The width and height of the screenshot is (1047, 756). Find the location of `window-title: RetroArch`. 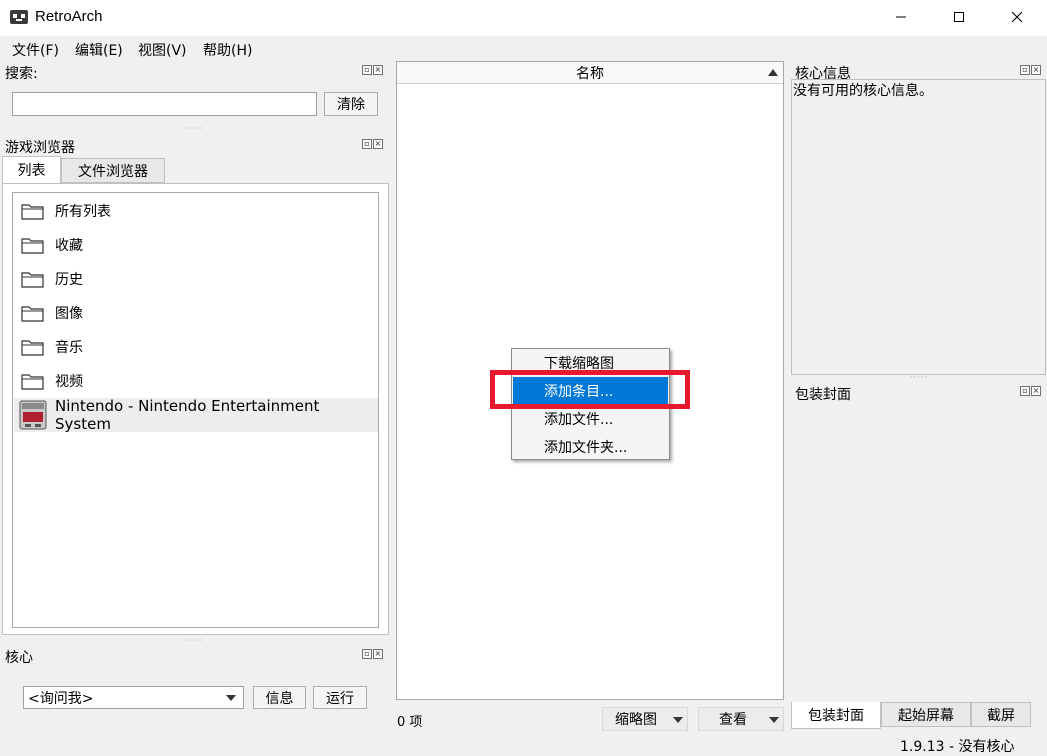

window-title: RetroArch is located at coordinates (69, 16).